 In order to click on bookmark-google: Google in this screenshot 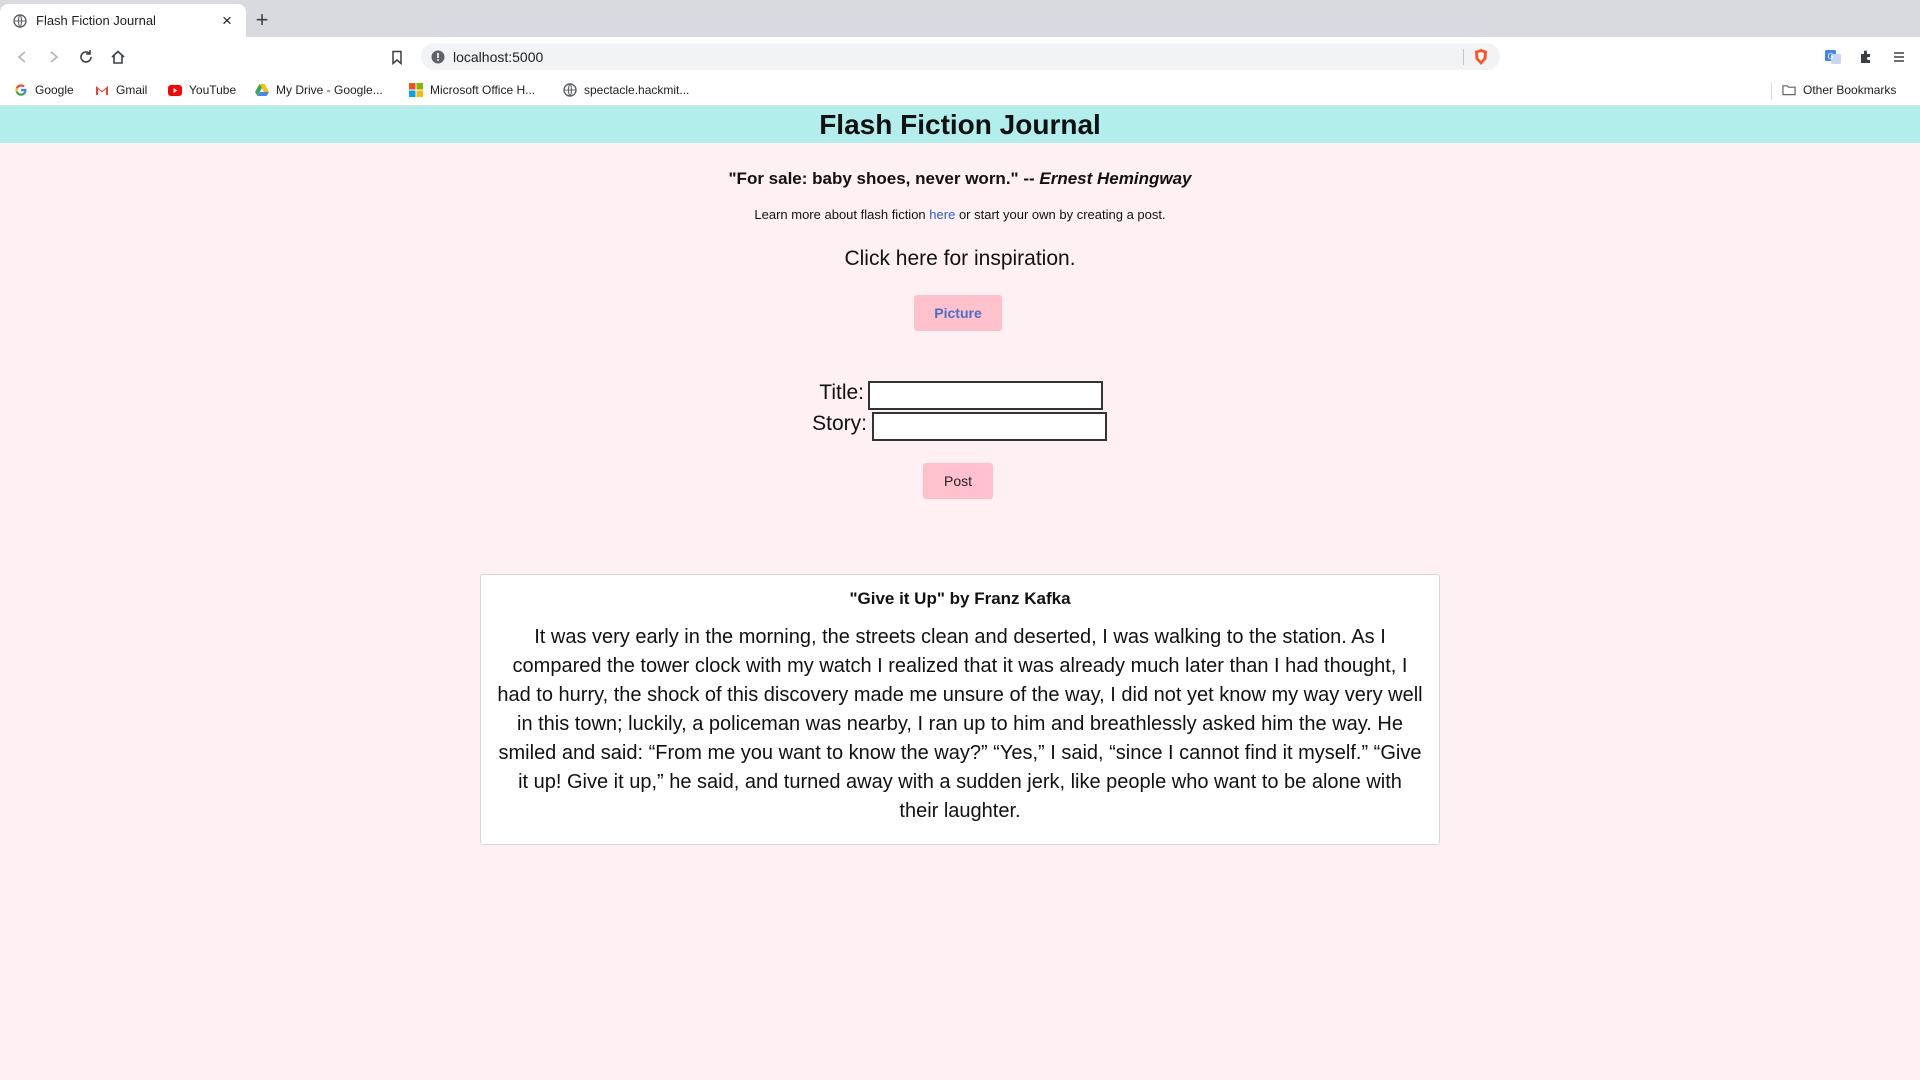, I will do `click(44, 90)`.